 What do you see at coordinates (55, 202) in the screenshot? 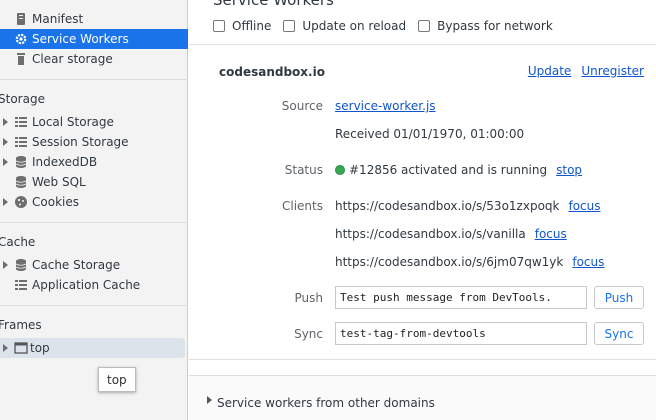
I see `sidebar-item-label: Cookies` at bounding box center [55, 202].